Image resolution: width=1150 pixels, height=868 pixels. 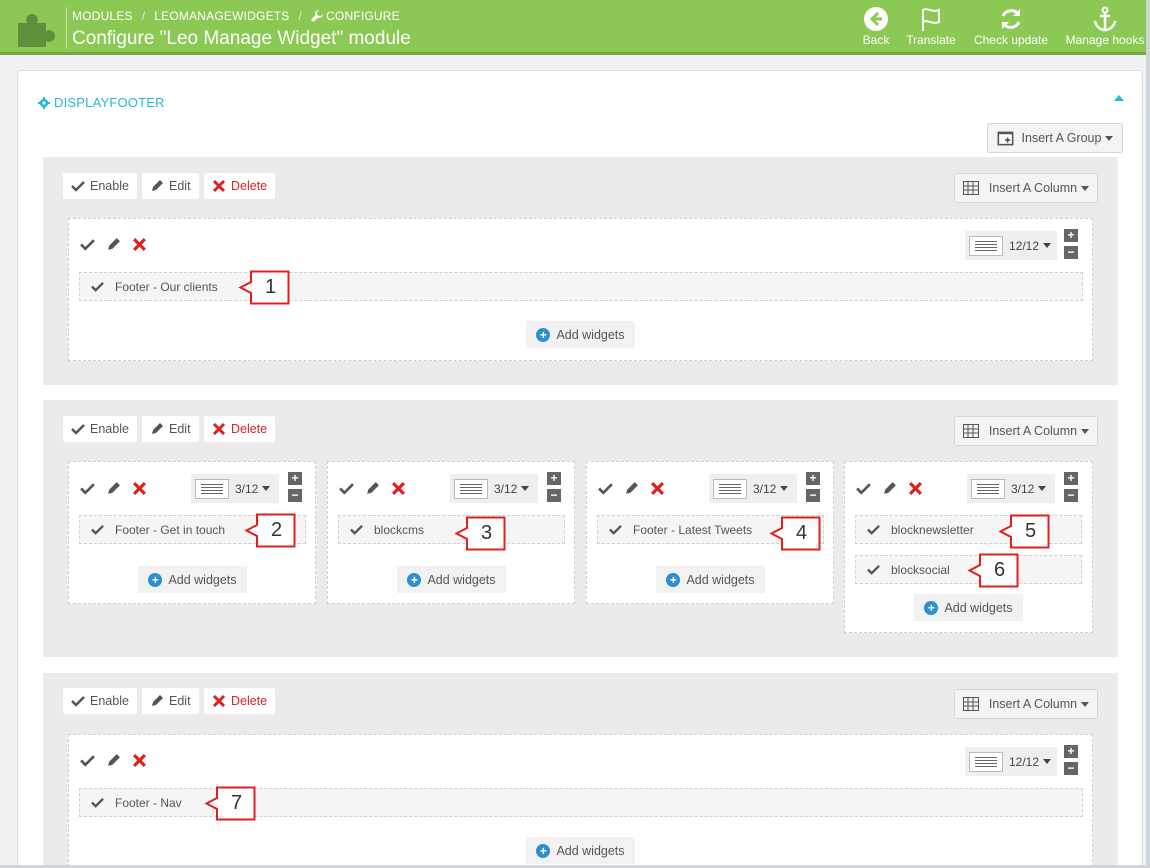 I want to click on callout-marker: 3, so click(x=480, y=533).